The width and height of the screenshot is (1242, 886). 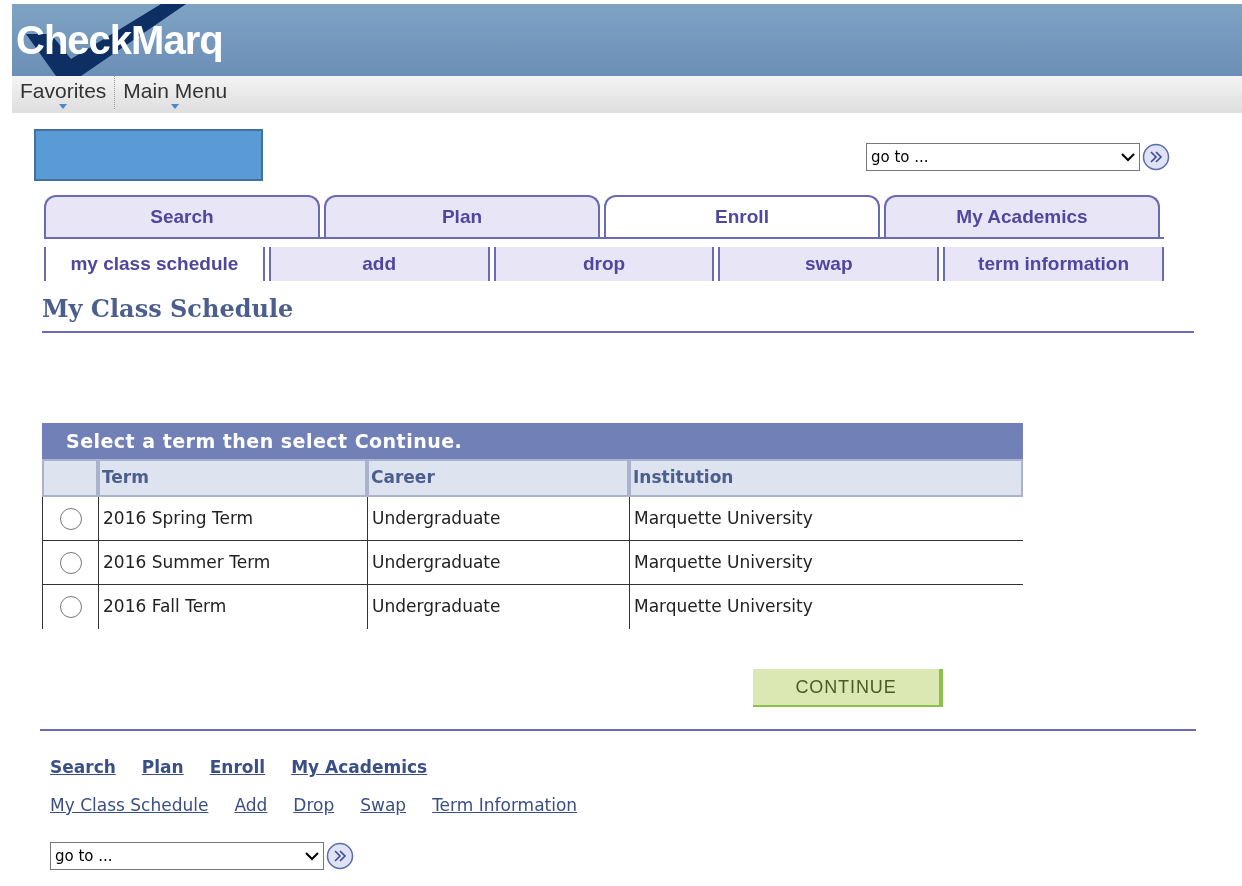 What do you see at coordinates (232, 563) in the screenshot?
I see `table-cell: 2016 Summer Term` at bounding box center [232, 563].